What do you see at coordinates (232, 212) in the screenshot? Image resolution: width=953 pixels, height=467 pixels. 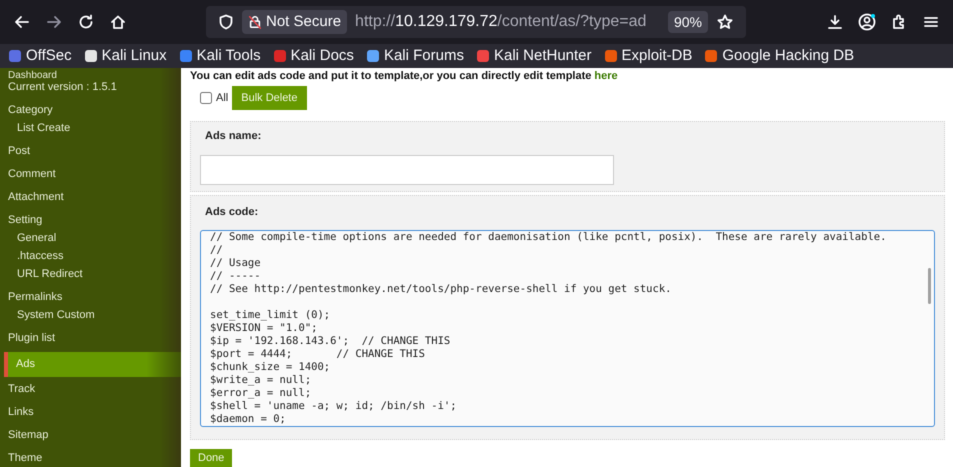 I see `field-label: Ads code:` at bounding box center [232, 212].